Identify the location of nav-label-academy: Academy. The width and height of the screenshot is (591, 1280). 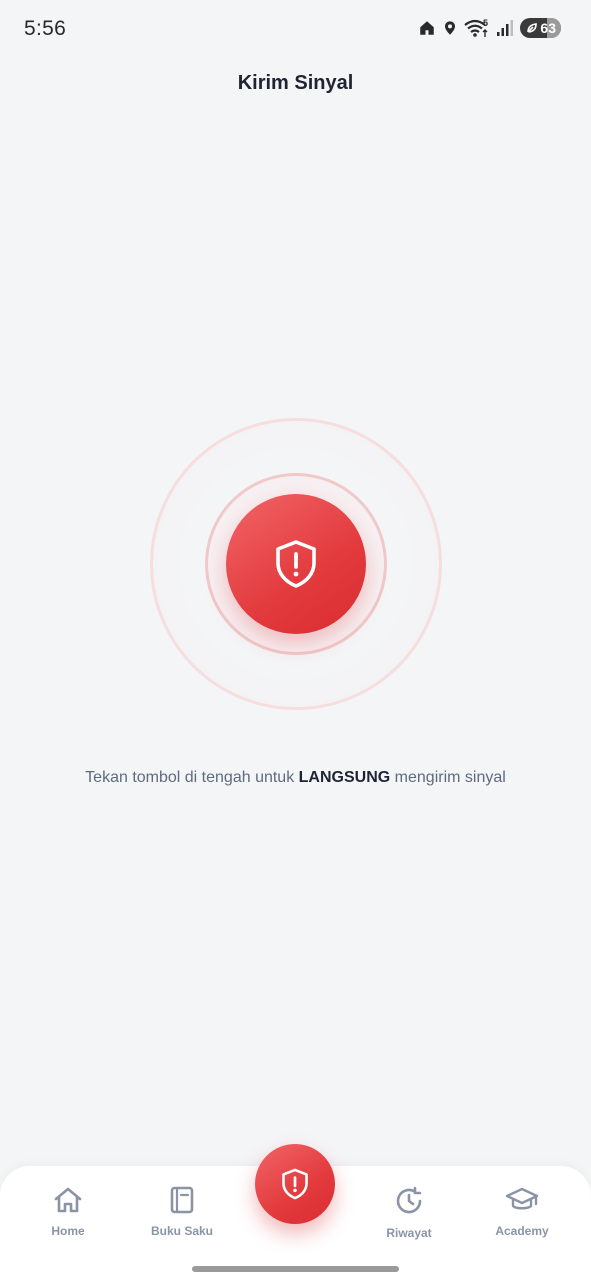
(522, 1231).